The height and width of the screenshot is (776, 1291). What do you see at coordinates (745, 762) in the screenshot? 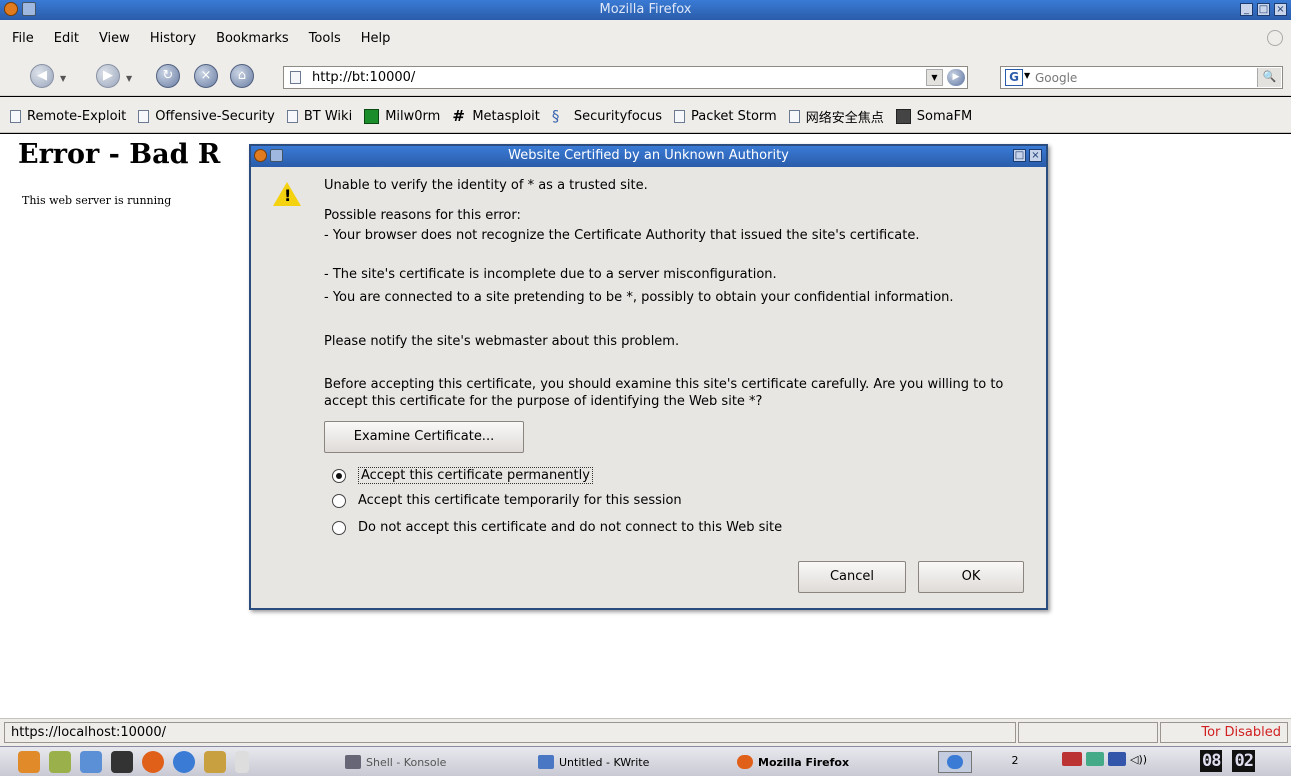
I see `firefox-icon` at bounding box center [745, 762].